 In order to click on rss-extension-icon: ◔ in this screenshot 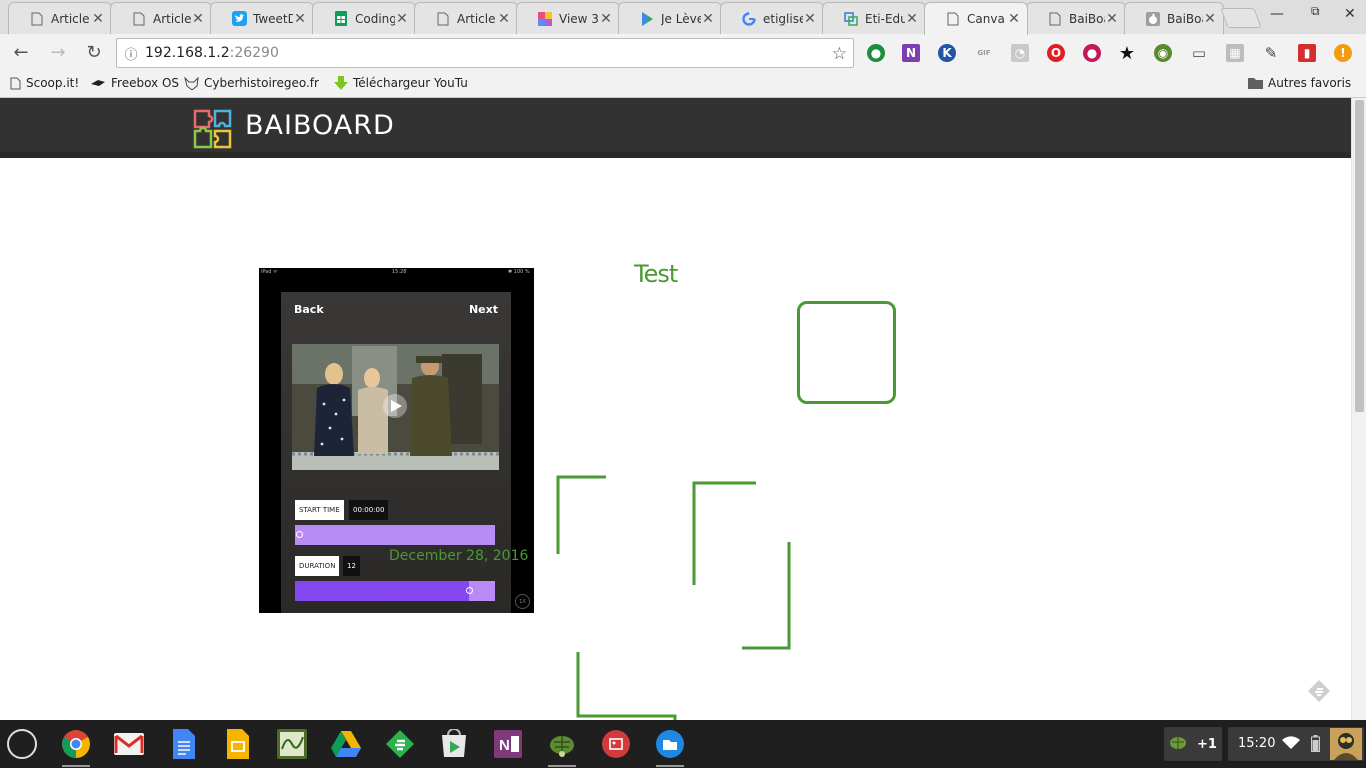, I will do `click(1020, 53)`.